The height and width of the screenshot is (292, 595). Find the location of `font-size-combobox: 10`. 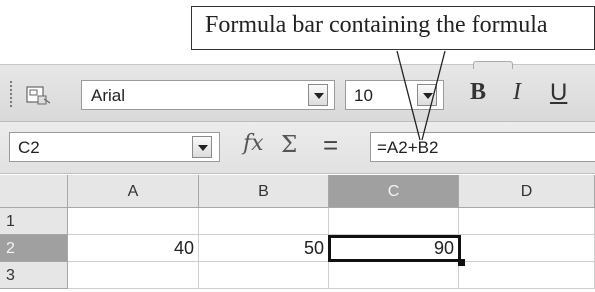

font-size-combobox: 10 is located at coordinates (394, 95).